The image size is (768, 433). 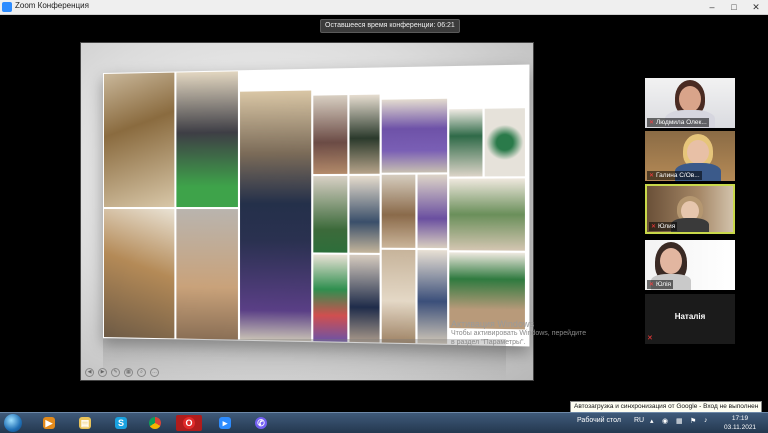 I want to click on minimize-button: –, so click(x=712, y=7).